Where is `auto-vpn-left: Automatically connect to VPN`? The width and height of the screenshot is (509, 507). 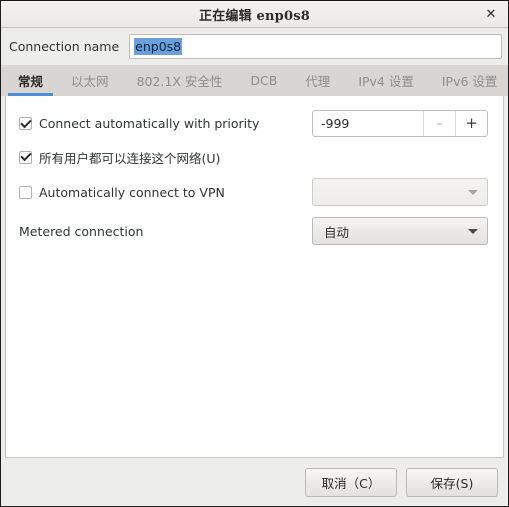 auto-vpn-left: Automatically connect to VPN is located at coordinates (165, 192).